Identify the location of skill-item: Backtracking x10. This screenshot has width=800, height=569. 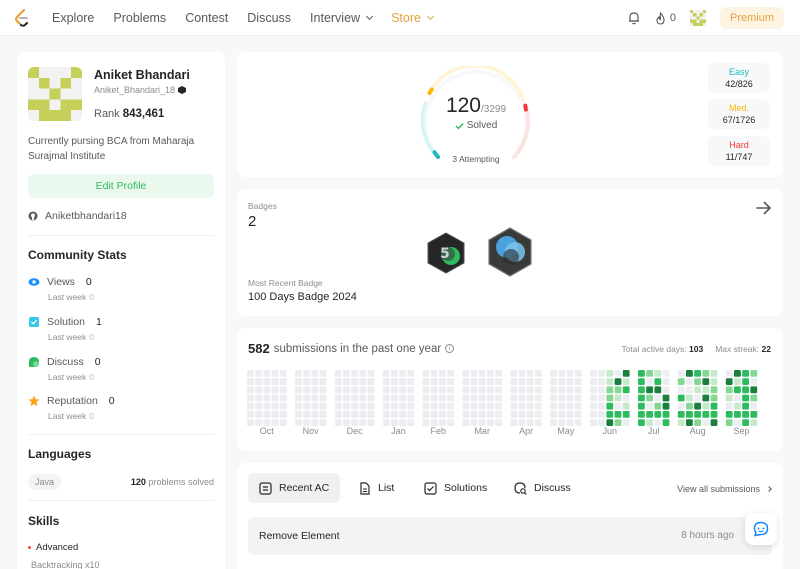
(65, 564).